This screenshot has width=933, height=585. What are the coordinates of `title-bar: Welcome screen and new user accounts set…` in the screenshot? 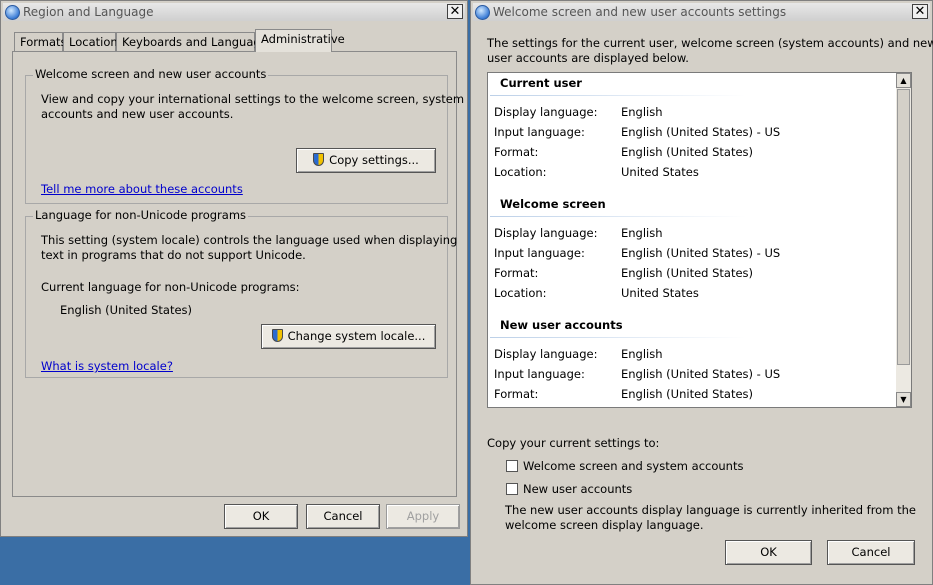 It's located at (701, 12).